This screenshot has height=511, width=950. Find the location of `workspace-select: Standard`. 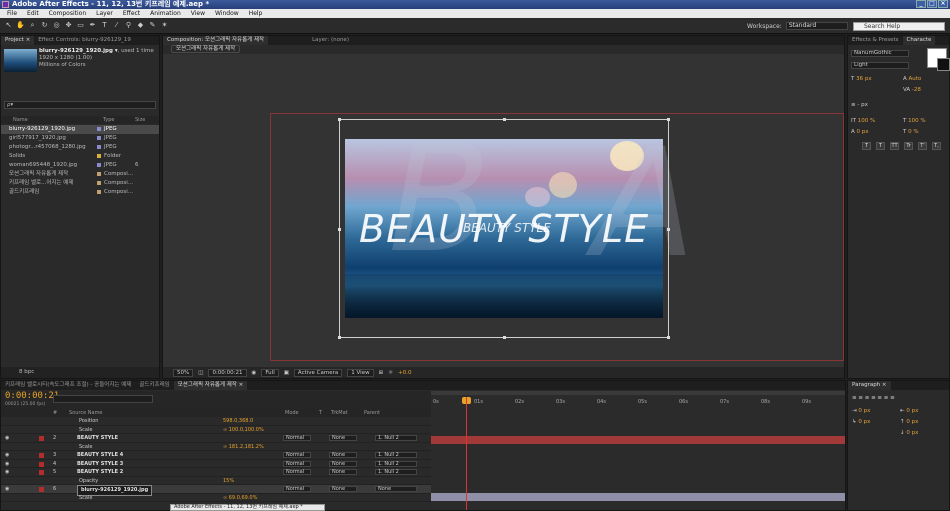

workspace-select: Standard is located at coordinates (816, 26).